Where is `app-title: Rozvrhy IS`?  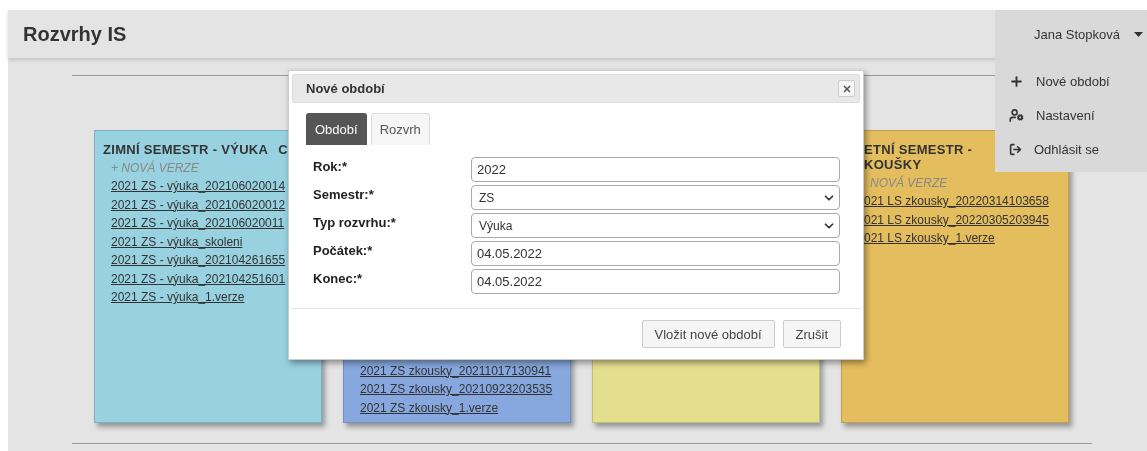
app-title: Rozvrhy IS is located at coordinates (75, 34).